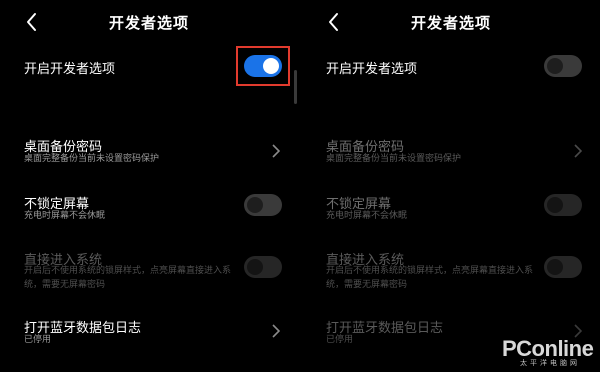 The image size is (600, 372). I want to click on scrollbar, so click(295, 87).